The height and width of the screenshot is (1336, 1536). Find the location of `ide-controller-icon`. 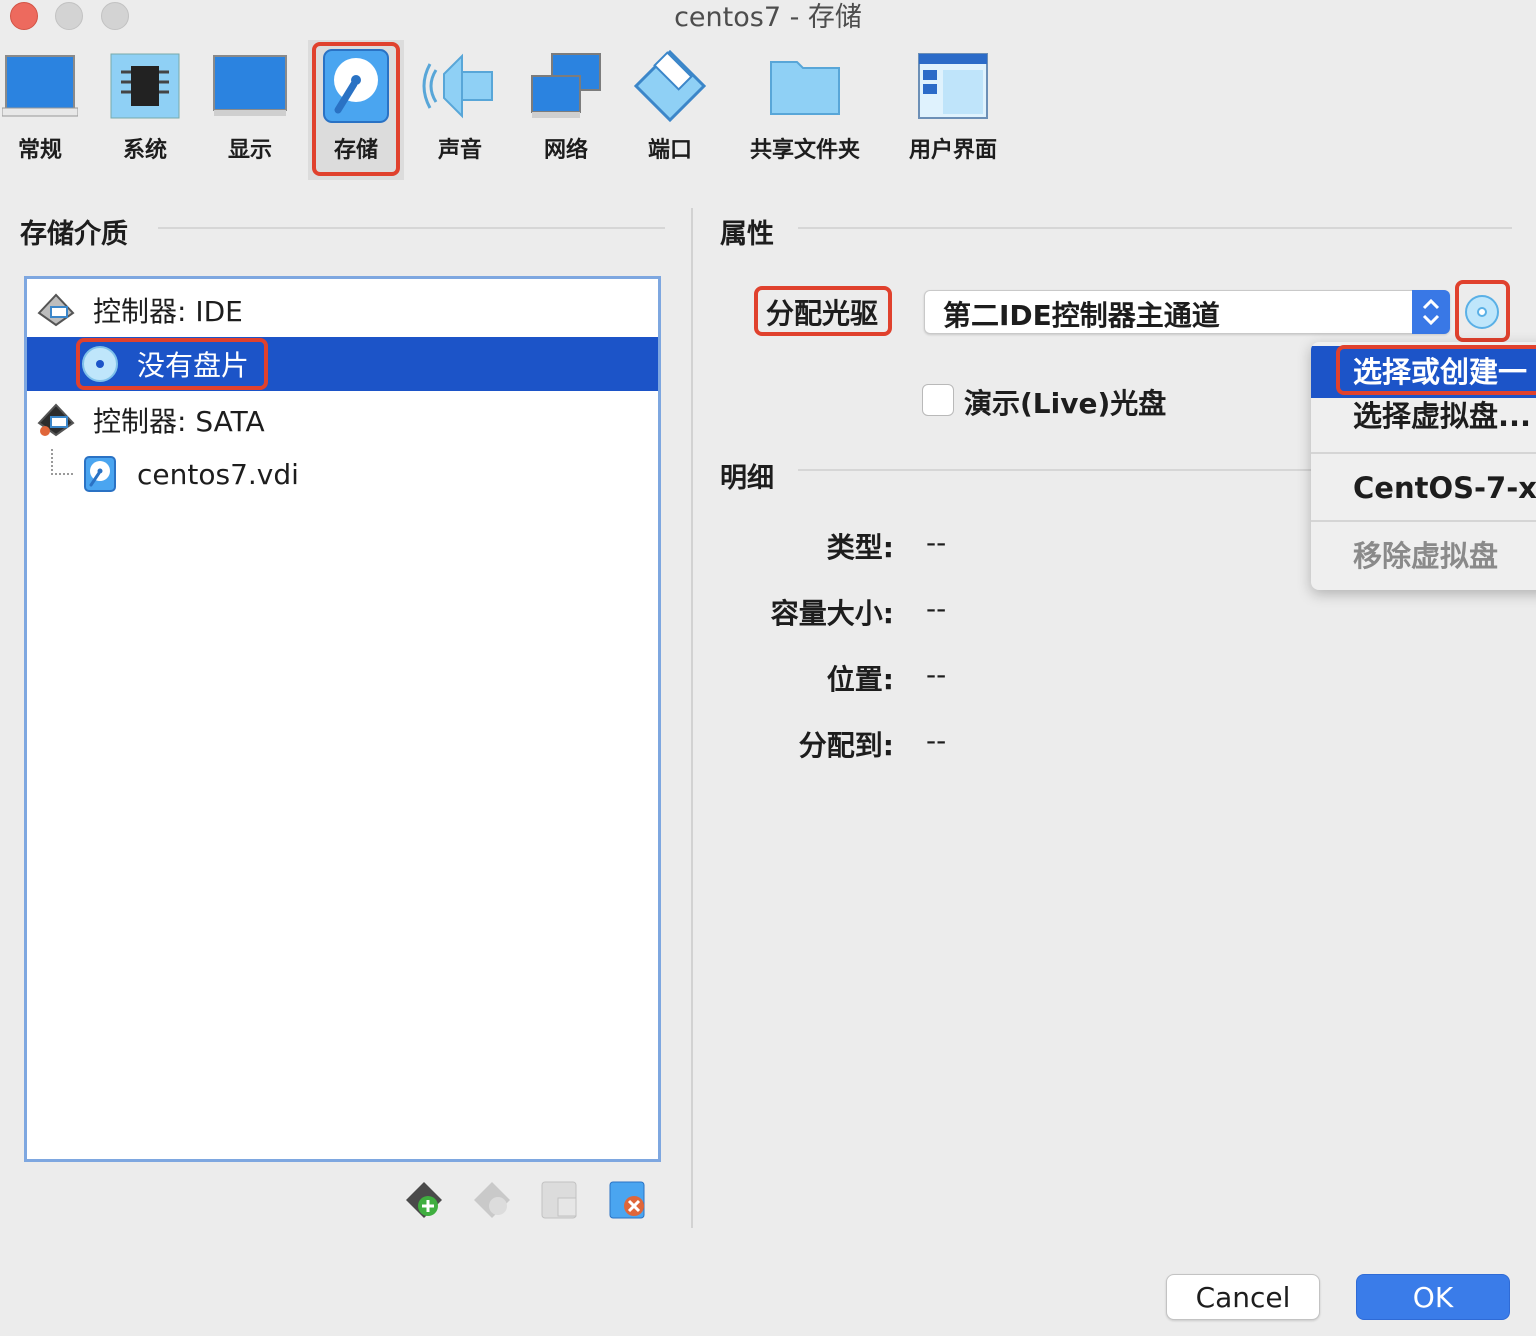

ide-controller-icon is located at coordinates (56, 310).